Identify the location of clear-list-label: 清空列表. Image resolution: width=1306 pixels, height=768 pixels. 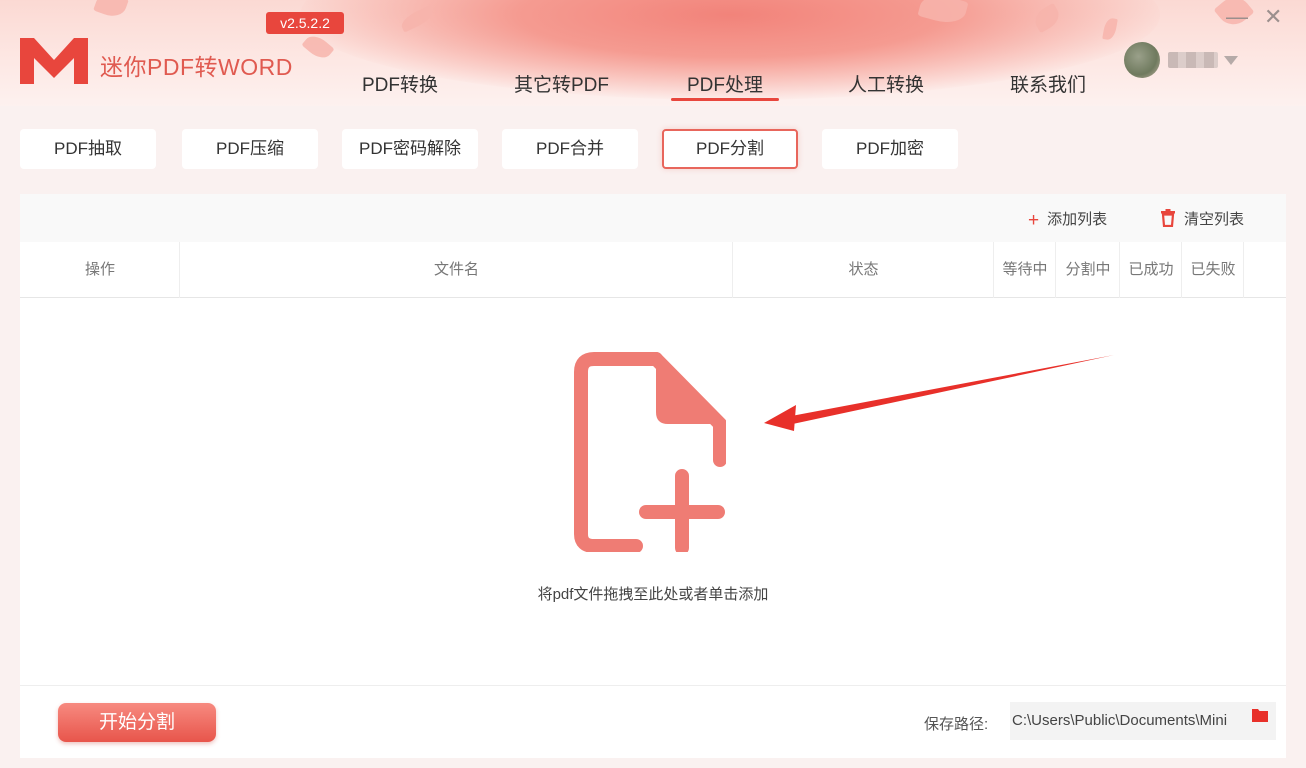
(1214, 219).